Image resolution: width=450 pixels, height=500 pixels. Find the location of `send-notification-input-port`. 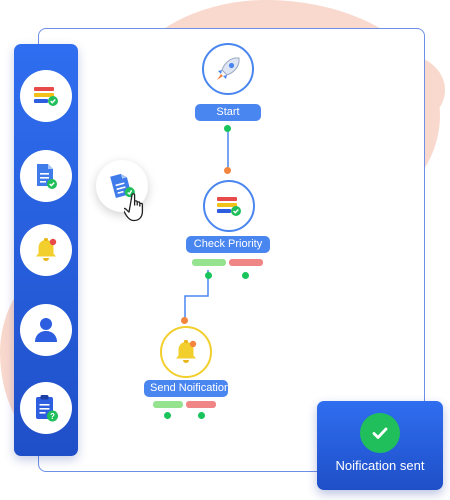

send-notification-input-port is located at coordinates (184, 320).